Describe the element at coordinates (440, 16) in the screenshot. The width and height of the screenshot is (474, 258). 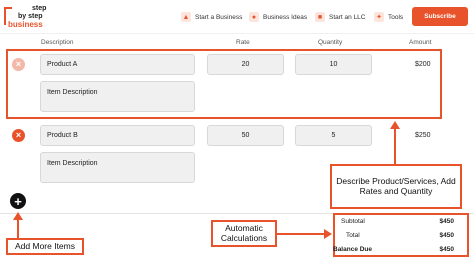
I see `subscribe-button: Subscribe` at that location.